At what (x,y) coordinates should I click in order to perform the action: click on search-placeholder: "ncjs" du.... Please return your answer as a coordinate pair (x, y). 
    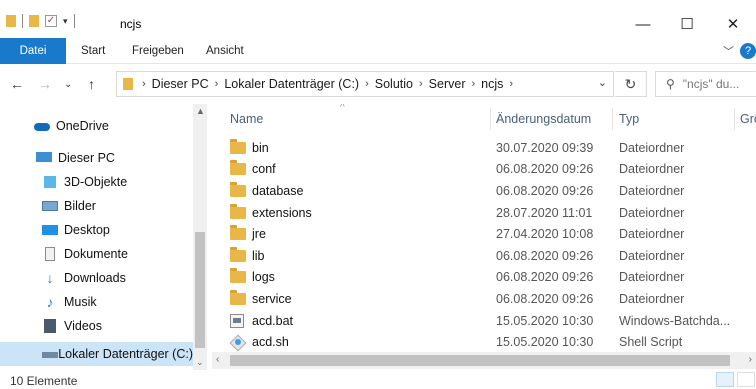
    Looking at the image, I should click on (711, 84).